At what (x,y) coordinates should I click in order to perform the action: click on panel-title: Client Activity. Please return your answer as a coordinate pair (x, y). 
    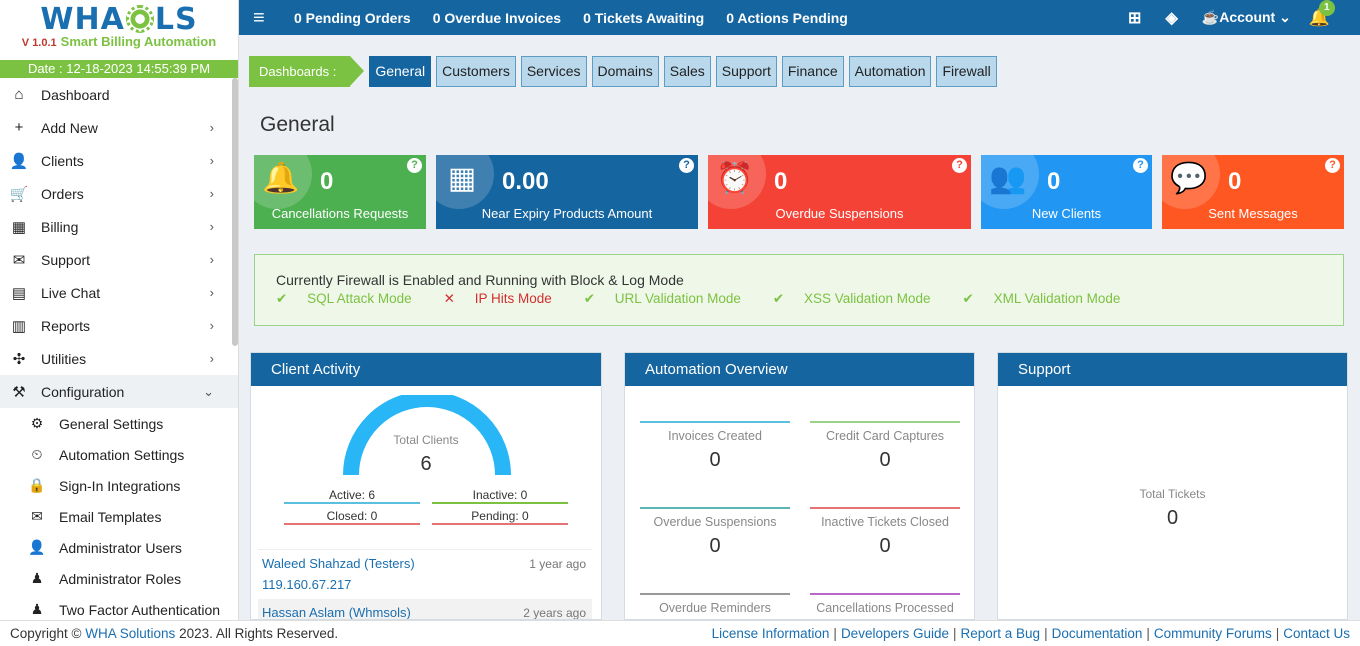
    Looking at the image, I should click on (426, 369).